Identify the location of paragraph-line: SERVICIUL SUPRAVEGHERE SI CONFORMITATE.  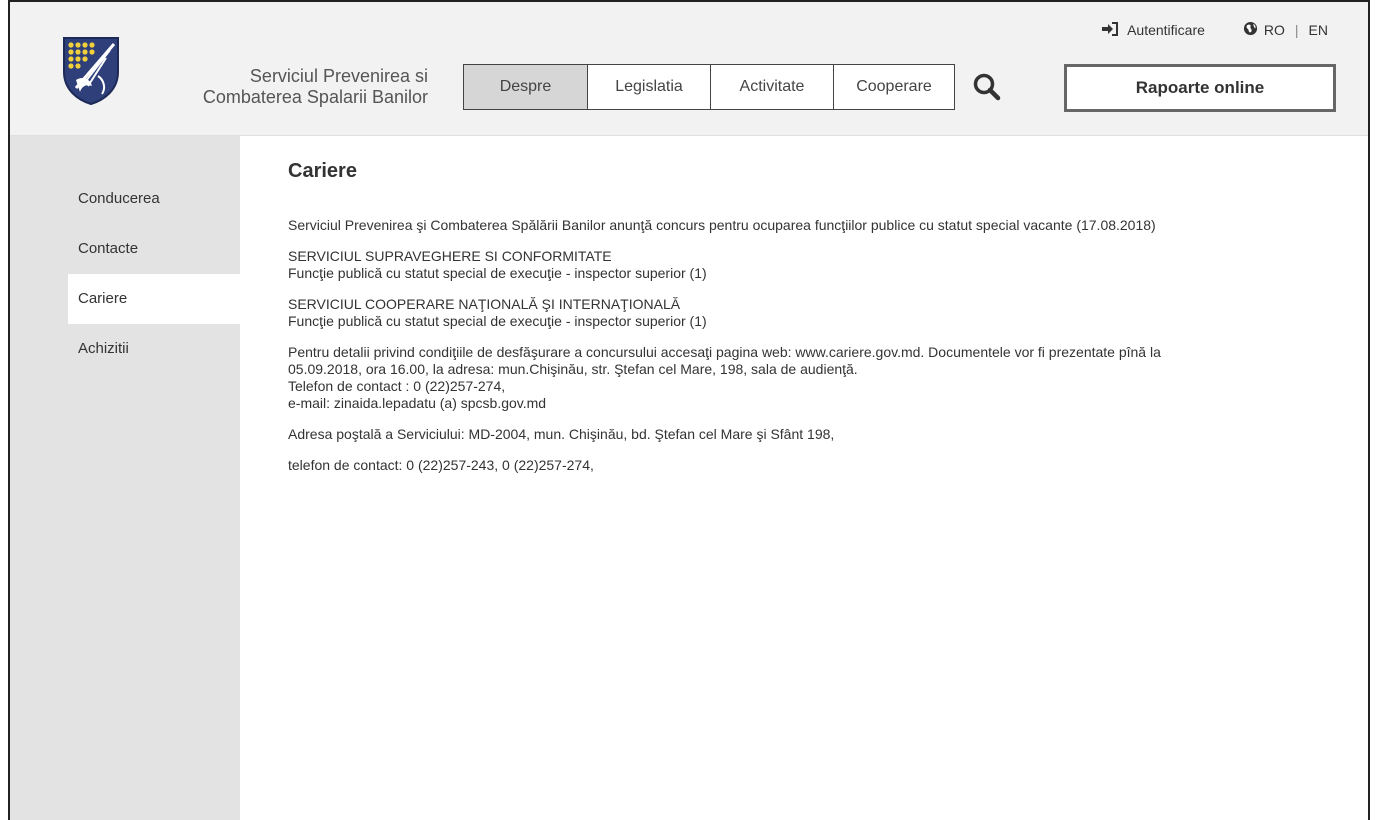
(450, 256).